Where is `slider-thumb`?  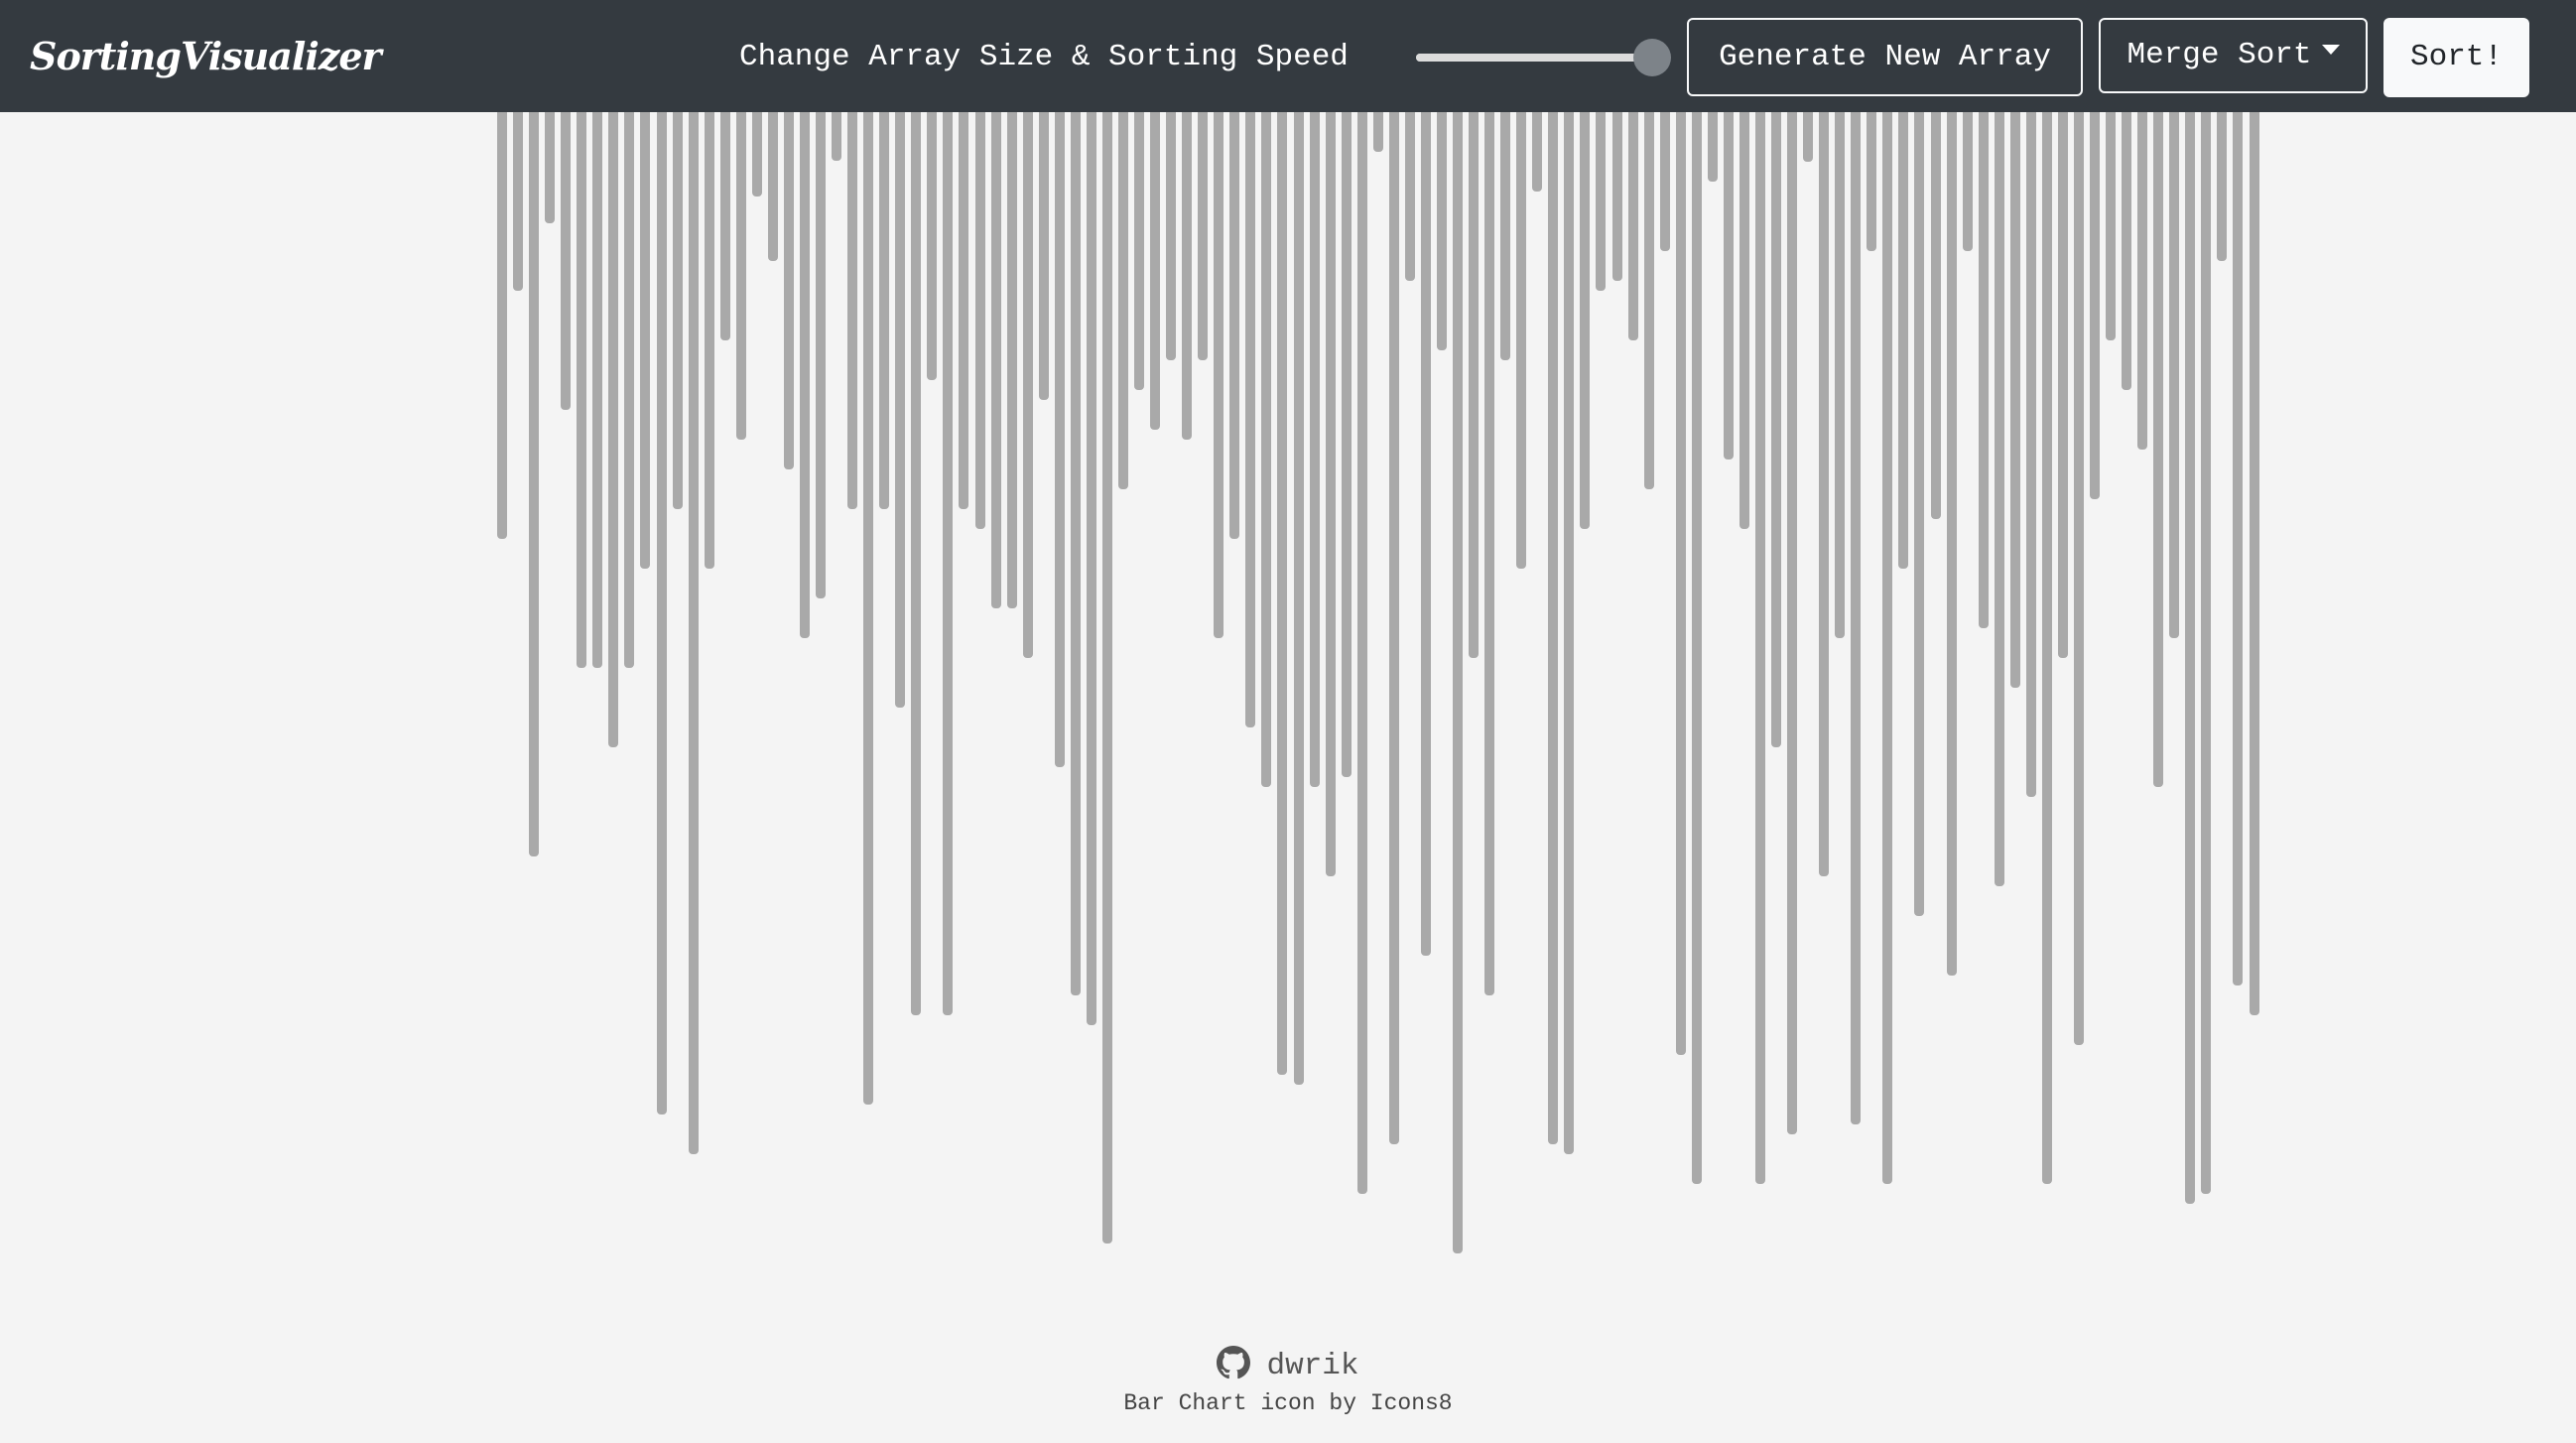 slider-thumb is located at coordinates (1652, 57).